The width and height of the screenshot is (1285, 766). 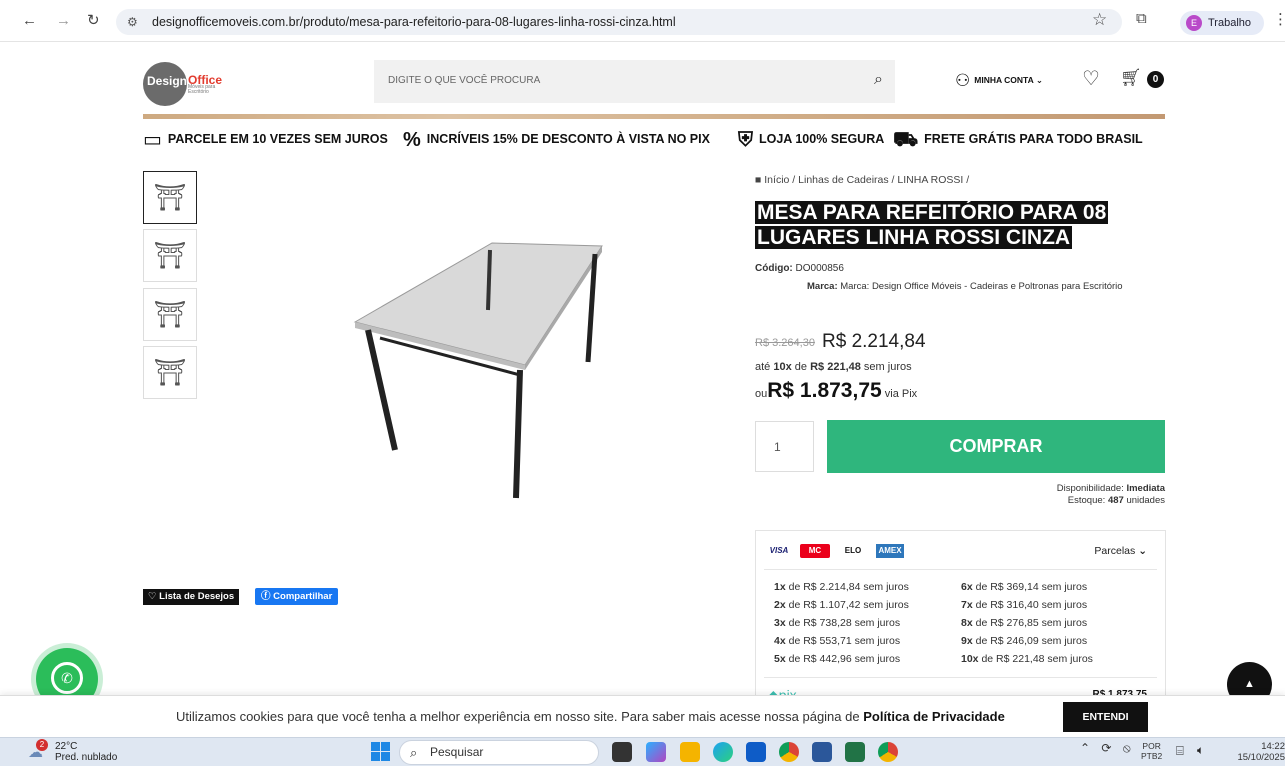 What do you see at coordinates (1004, 80) in the screenshot?
I see `account-label: MINHA CONTA` at bounding box center [1004, 80].